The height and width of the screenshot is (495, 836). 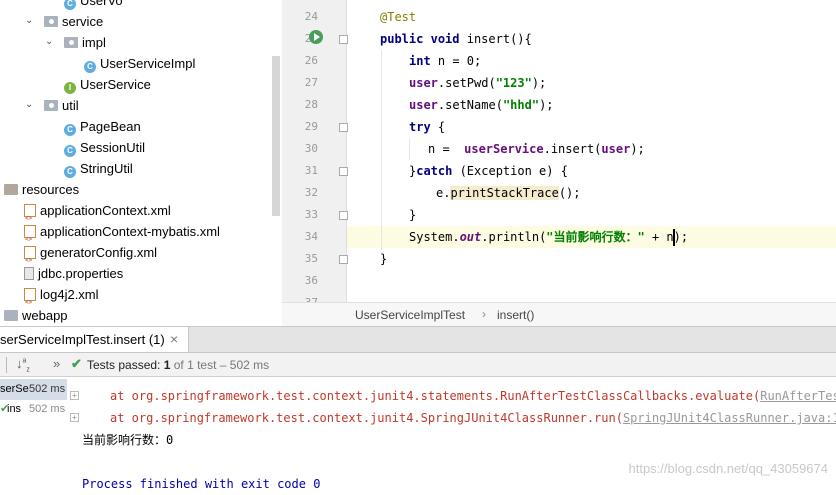 I want to click on tree-item-sessionutil: C SessionUtil, so click(x=104, y=147).